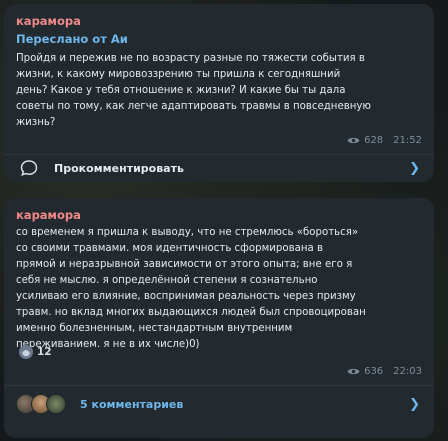 The image size is (448, 441). I want to click on comment-button: Прокомментировать ❯, so click(219, 168).